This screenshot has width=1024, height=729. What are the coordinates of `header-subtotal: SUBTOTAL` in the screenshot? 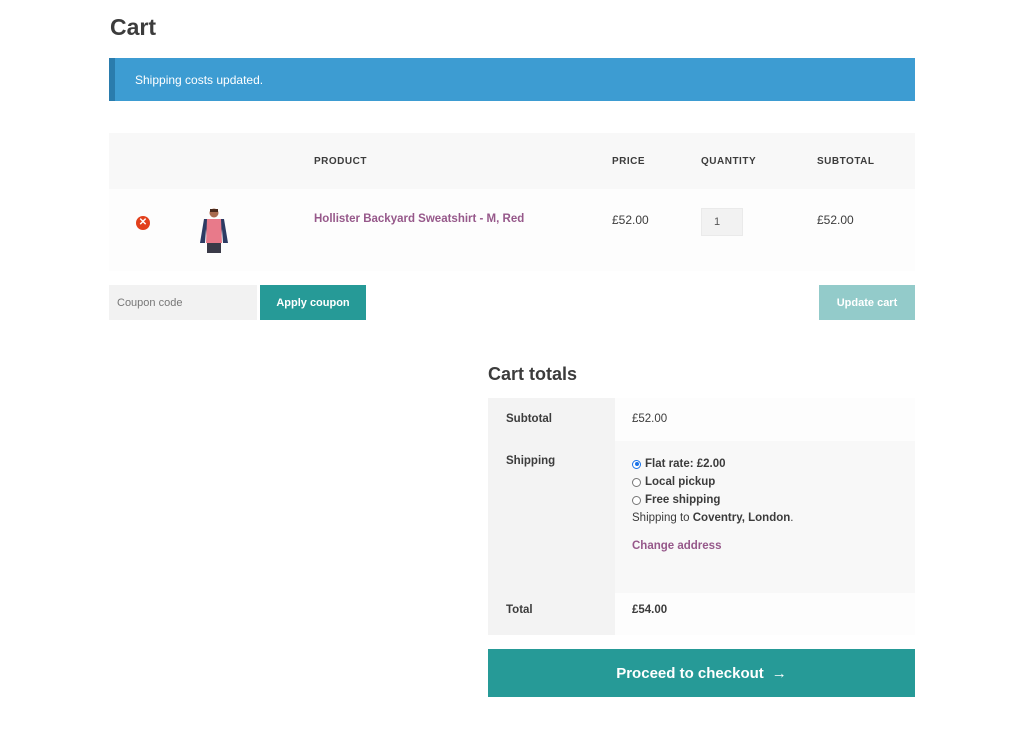 It's located at (866, 161).